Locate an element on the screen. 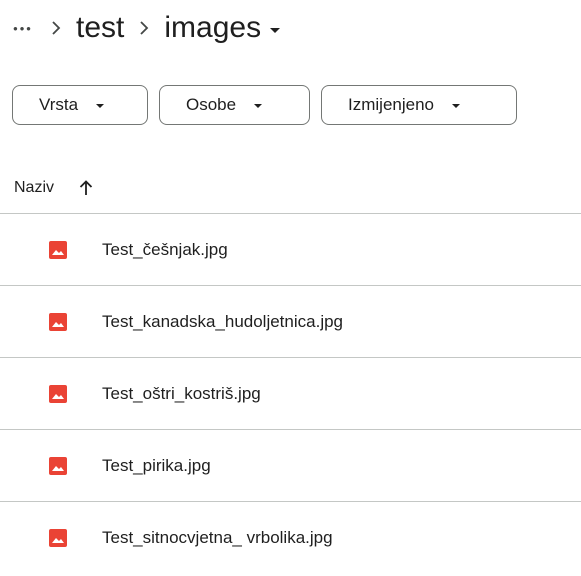  filter-label: Izmijenjeno is located at coordinates (391, 104).